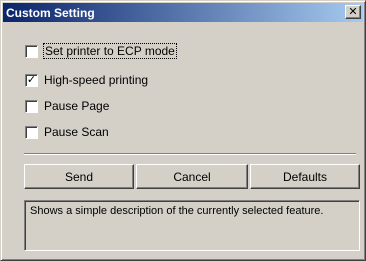 The width and height of the screenshot is (366, 261). Describe the element at coordinates (76, 132) in the screenshot. I see `pause-scan-label: Pause Scan` at that location.